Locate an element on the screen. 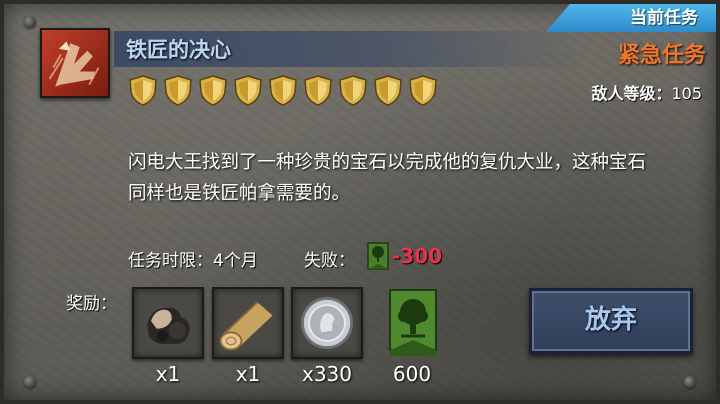  current-quest-tab: 当前任务 is located at coordinates (631, 18).